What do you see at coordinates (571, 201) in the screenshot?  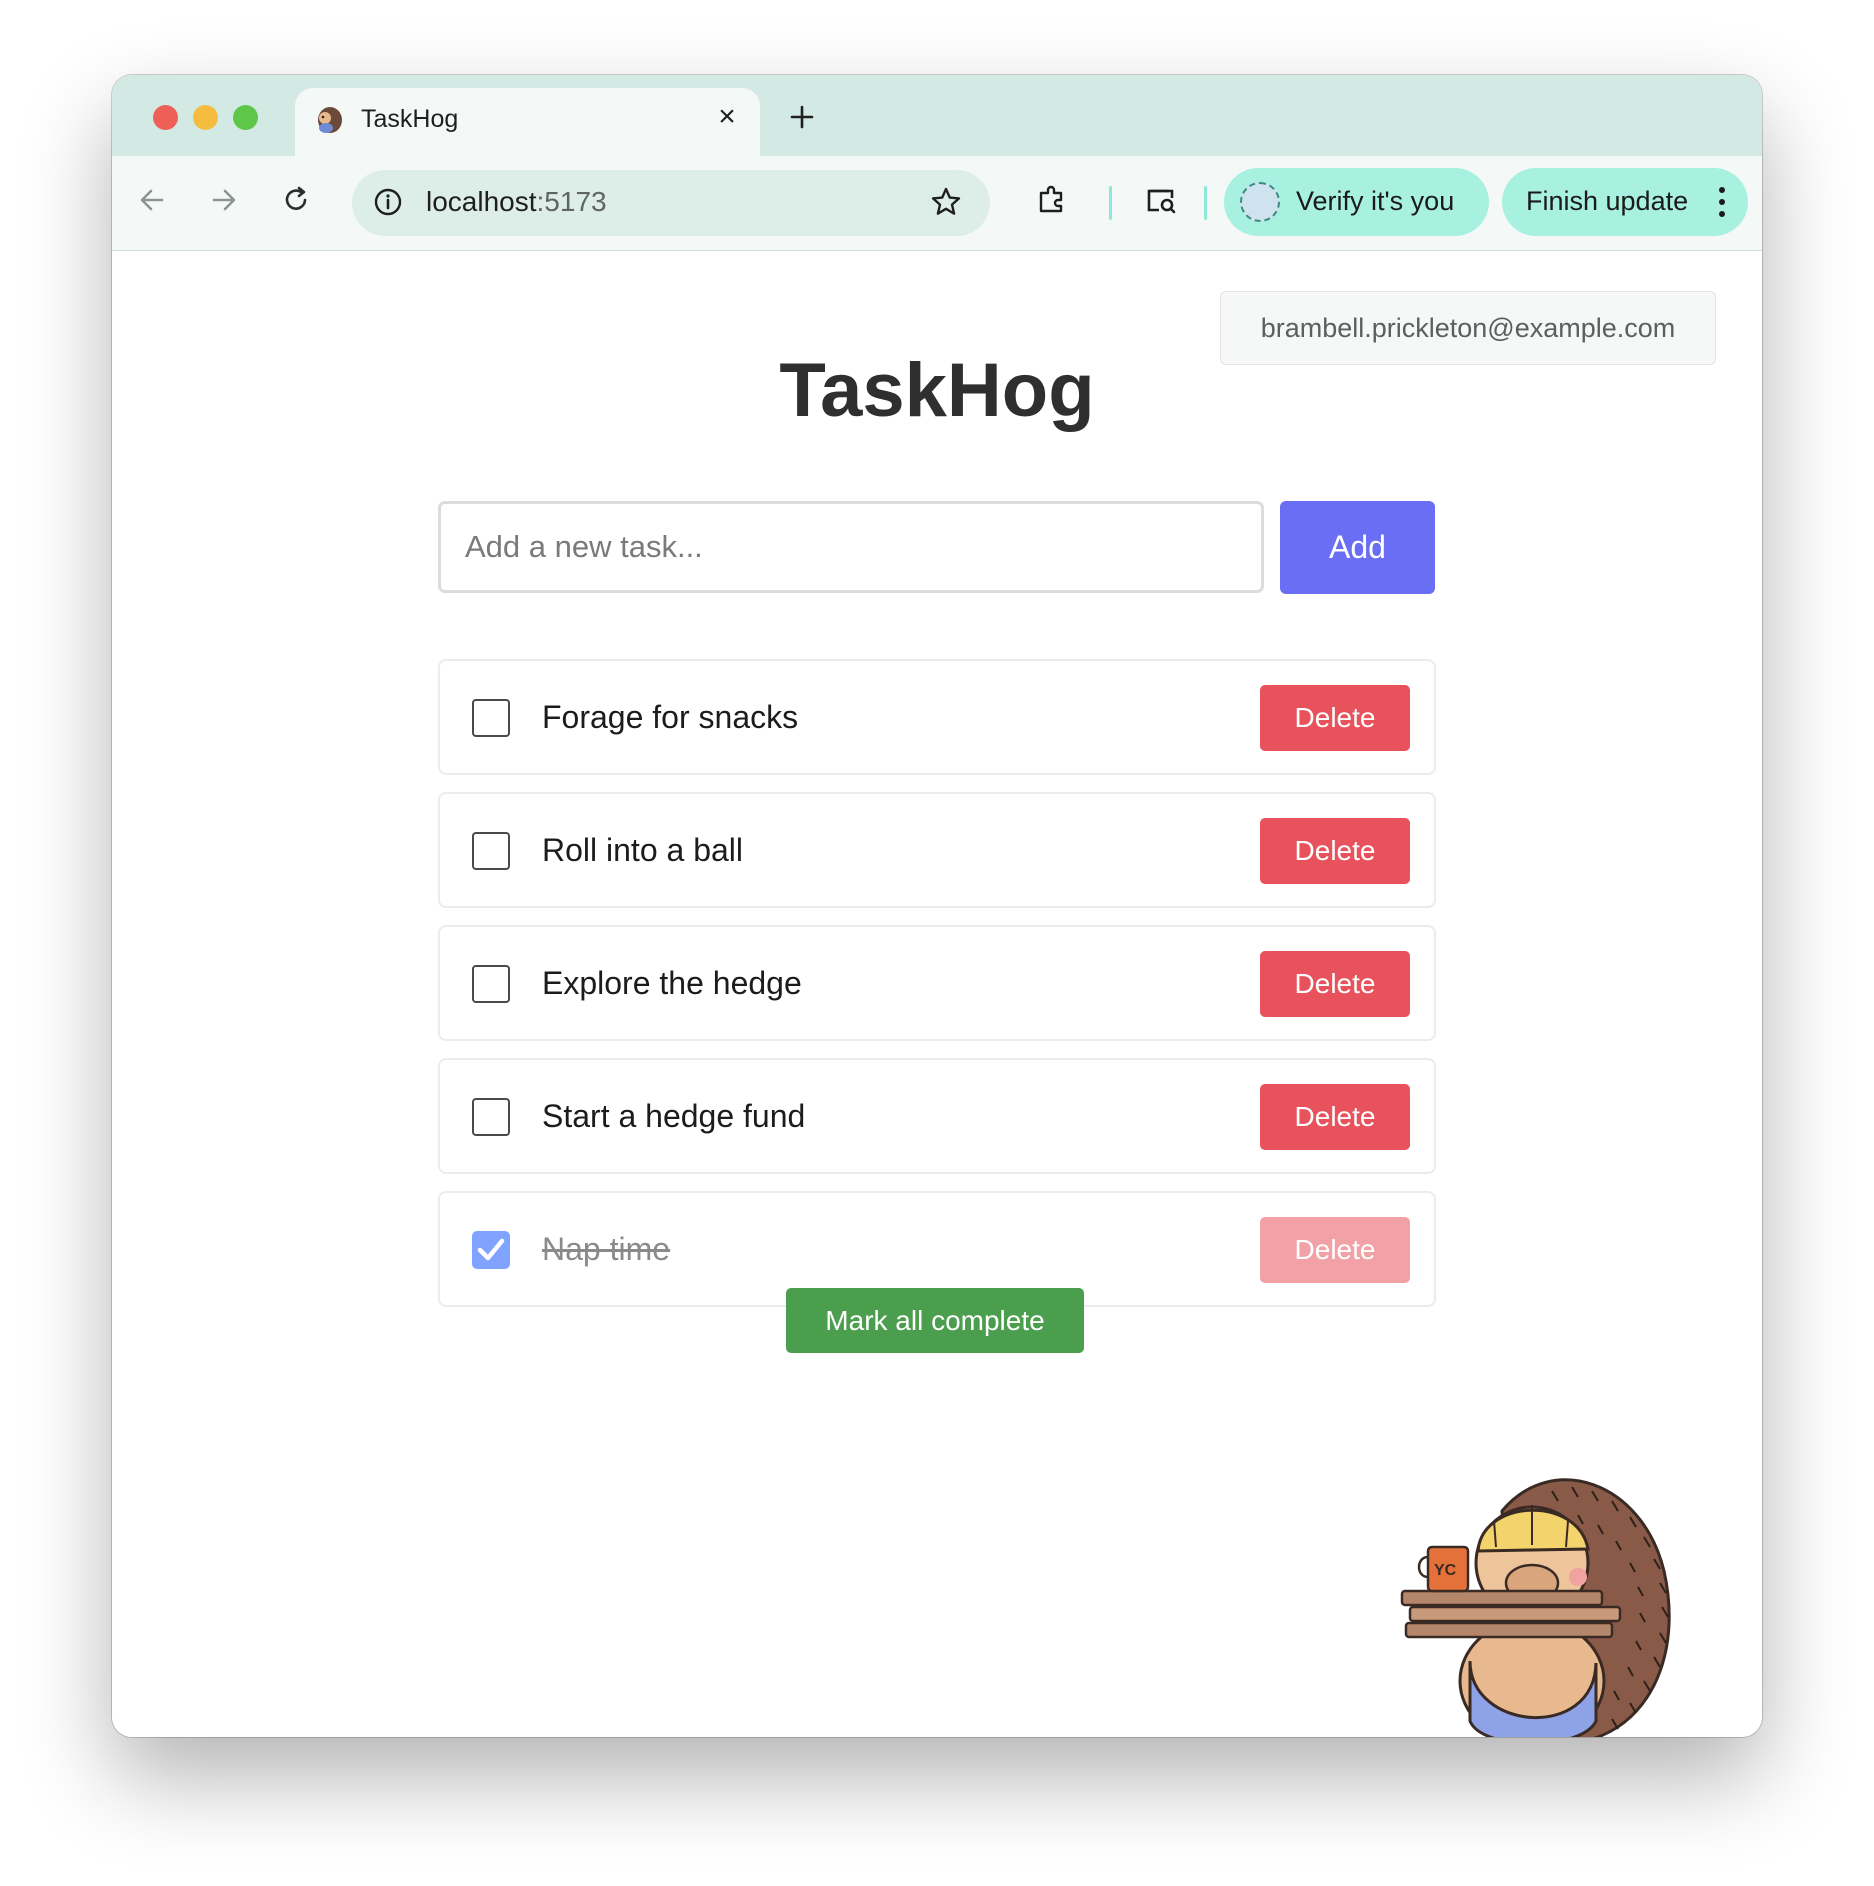 I see `url-port: :5173` at bounding box center [571, 201].